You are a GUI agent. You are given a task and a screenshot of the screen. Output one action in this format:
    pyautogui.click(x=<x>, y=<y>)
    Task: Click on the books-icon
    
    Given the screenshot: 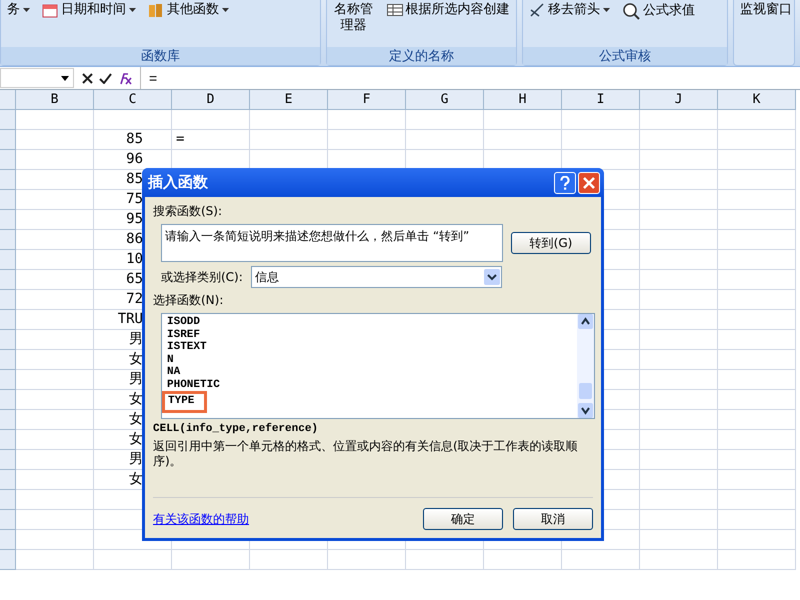 What is the action you would take?
    pyautogui.click(x=156, y=10)
    